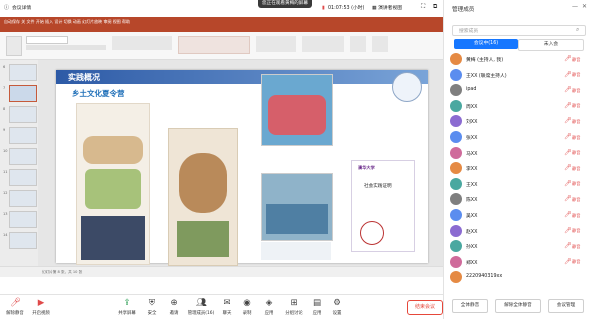  What do you see at coordinates (566, 306) in the screenshot?
I see `meeting-manage-button: 会议管理` at bounding box center [566, 306].